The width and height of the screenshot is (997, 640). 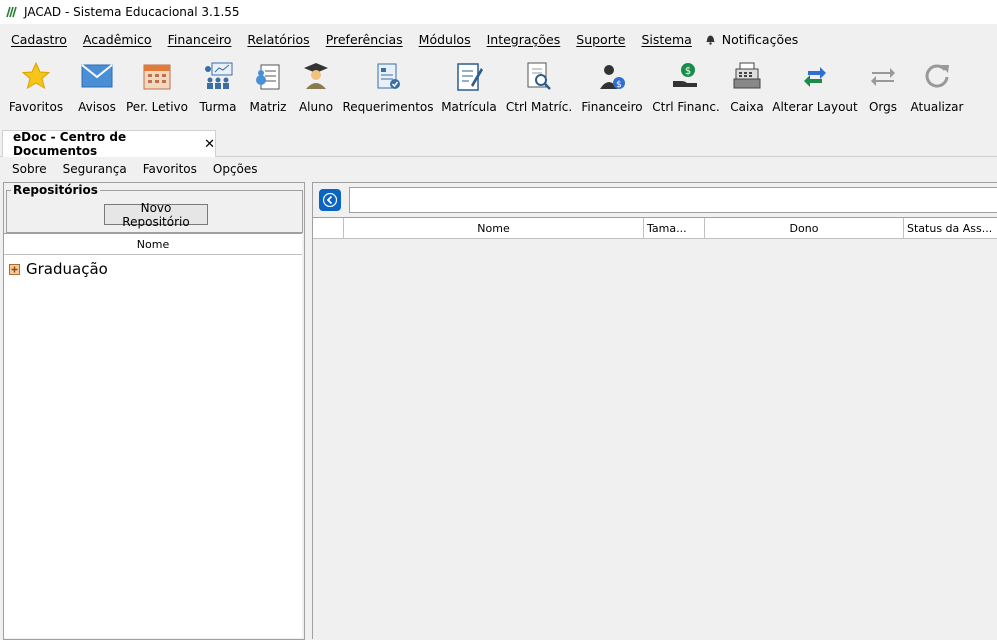 I want to click on tab-label: eDoc - Centro de Documentos, so click(x=70, y=144).